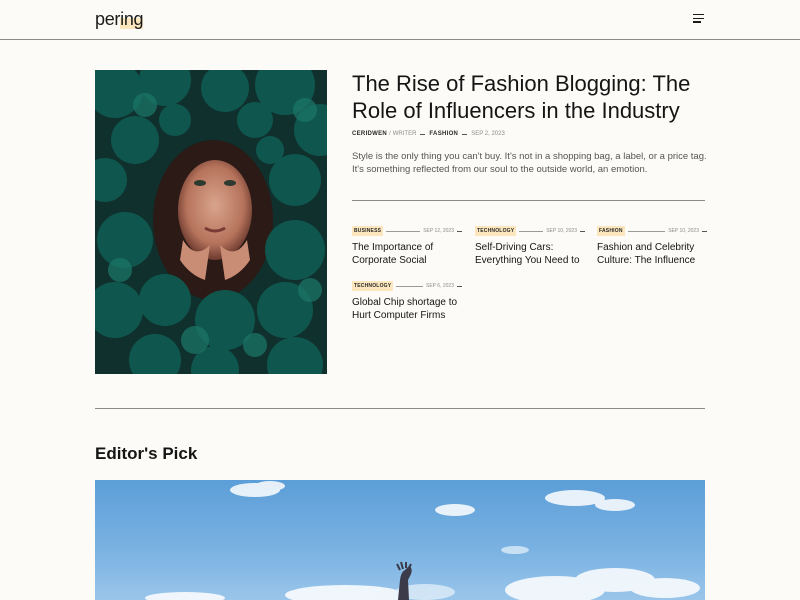  What do you see at coordinates (422, 540) in the screenshot?
I see `sky-illustration` at bounding box center [422, 540].